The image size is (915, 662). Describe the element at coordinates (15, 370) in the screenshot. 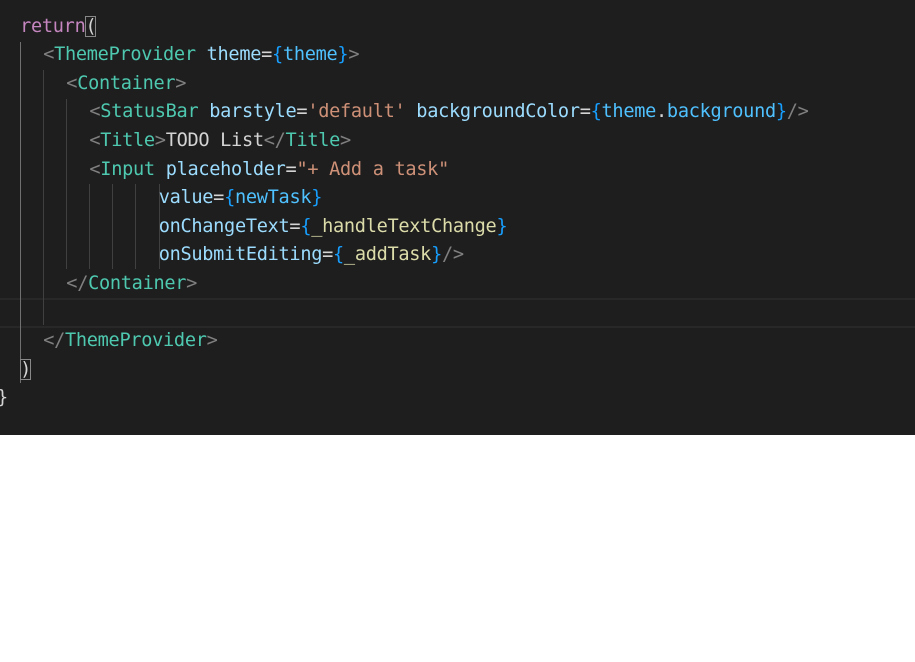

I see `code-line: )` at that location.